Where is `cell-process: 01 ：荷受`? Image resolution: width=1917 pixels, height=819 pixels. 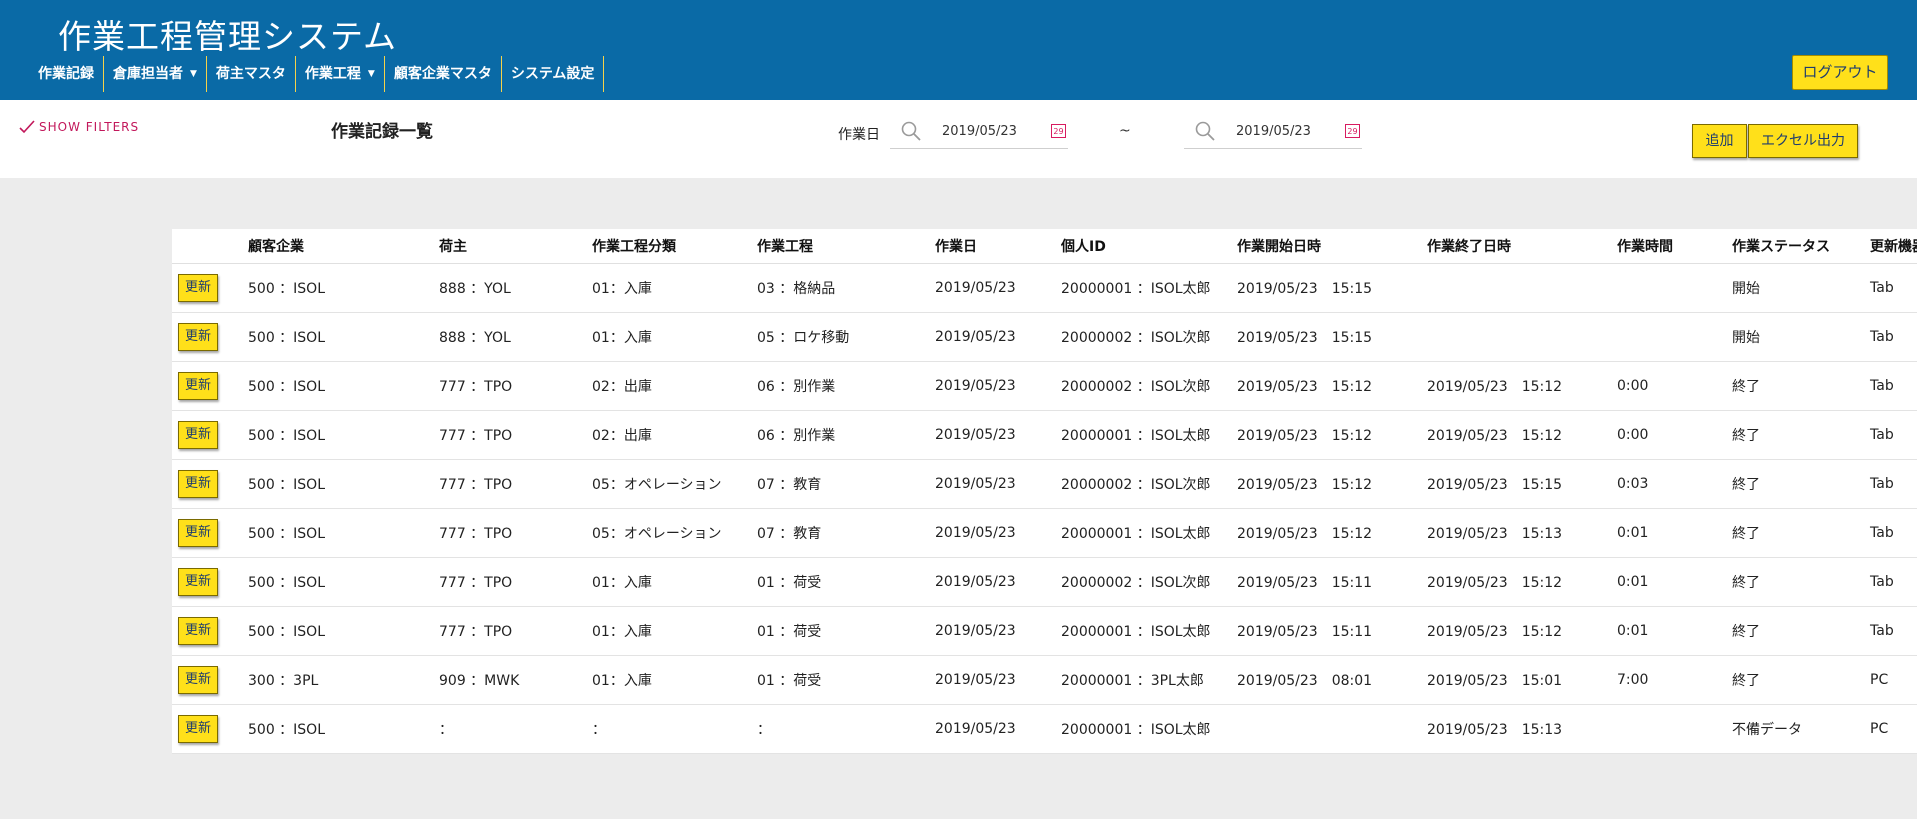 cell-process: 01 ：荷受 is located at coordinates (846, 582).